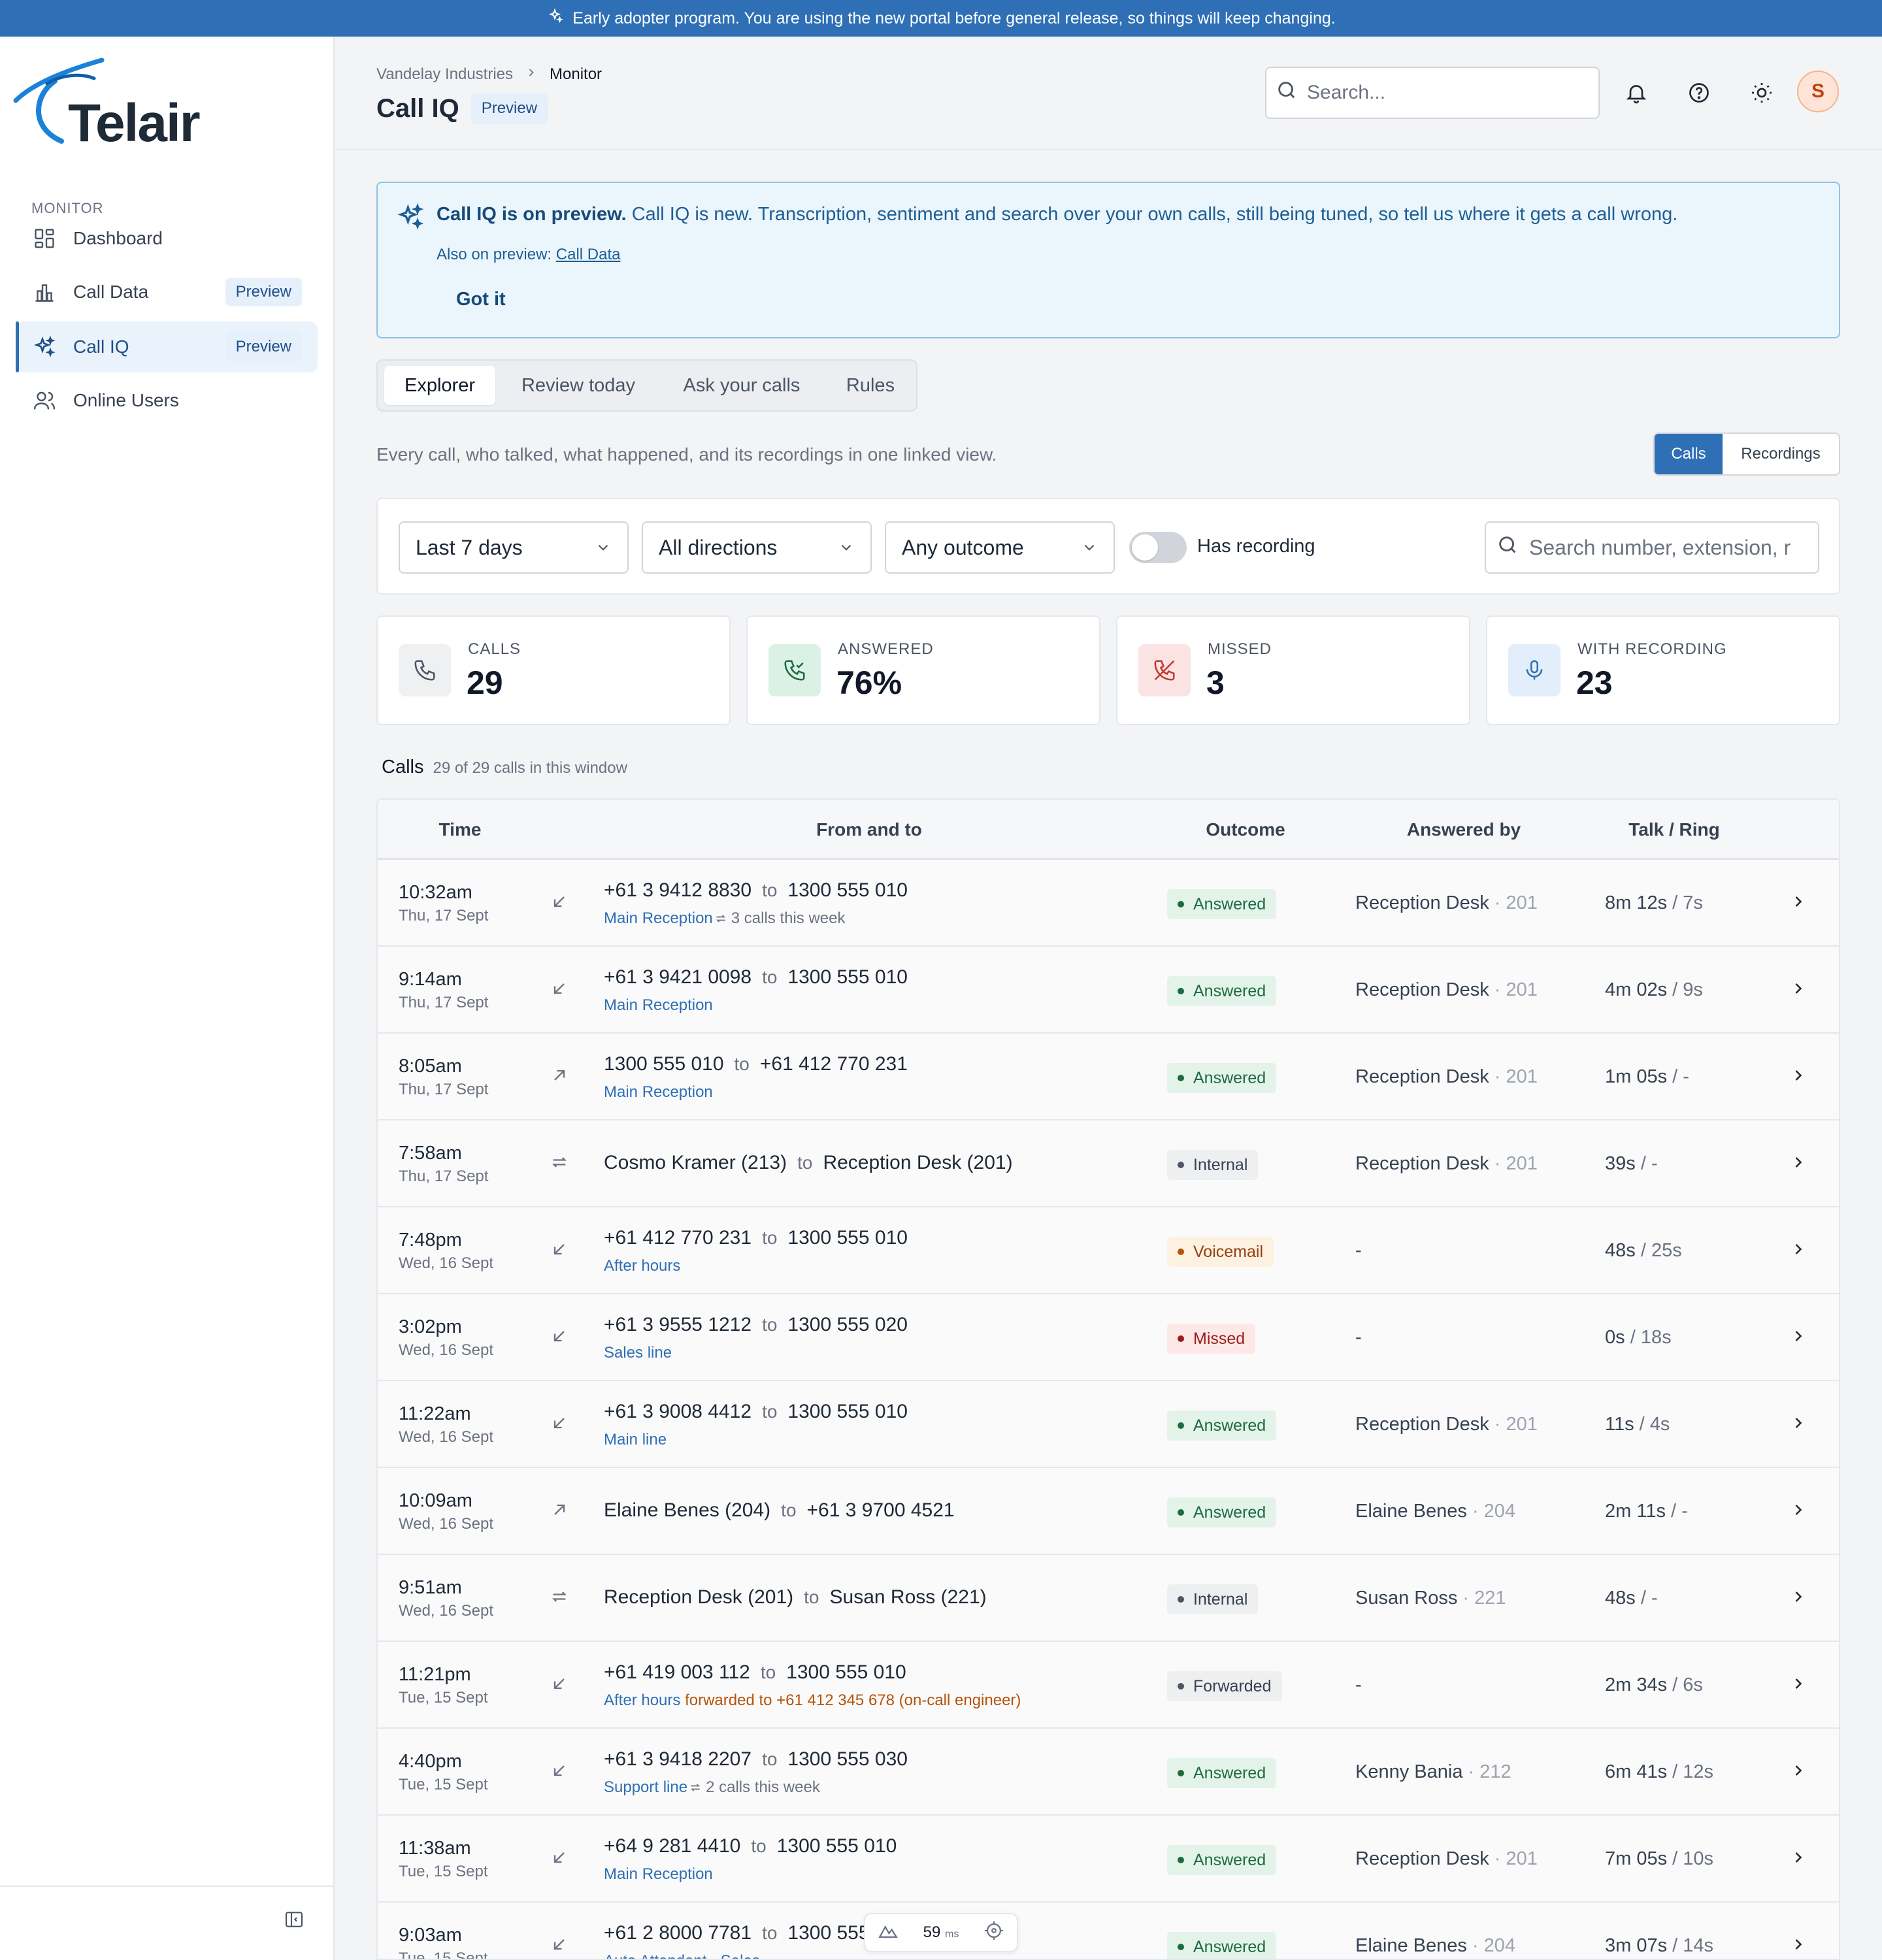  I want to click on period-select: Last 7 days, so click(514, 547).